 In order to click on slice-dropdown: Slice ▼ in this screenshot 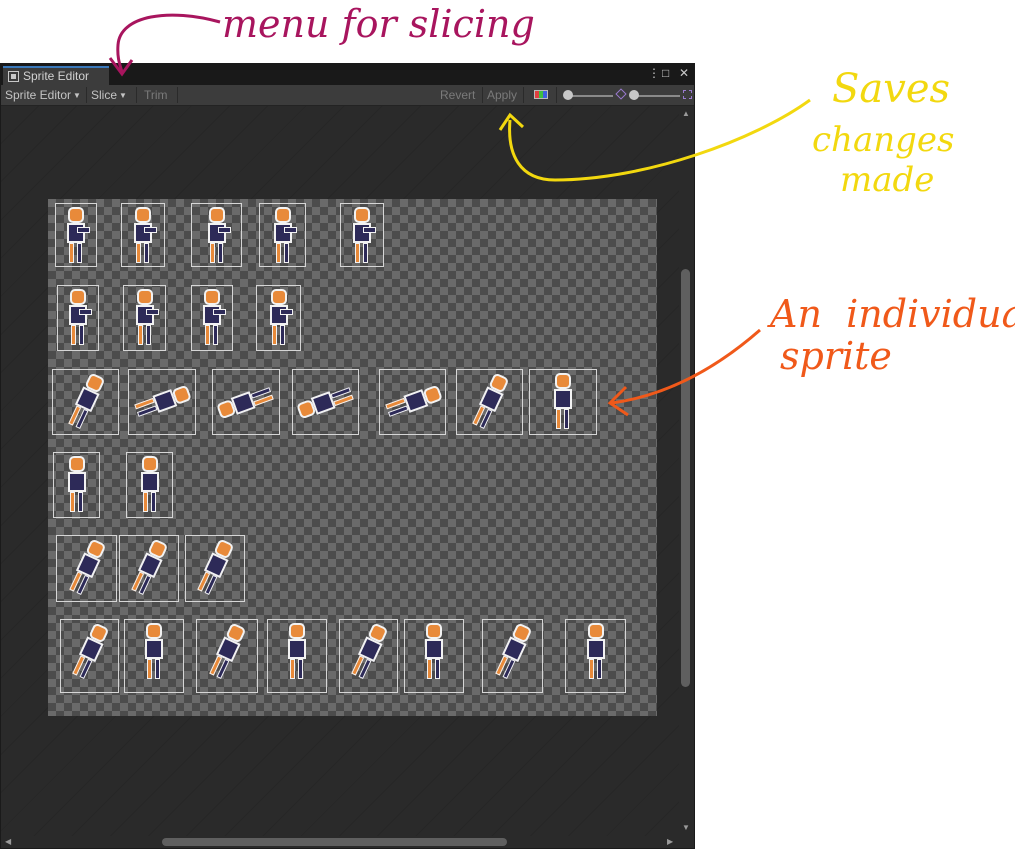, I will do `click(109, 95)`.